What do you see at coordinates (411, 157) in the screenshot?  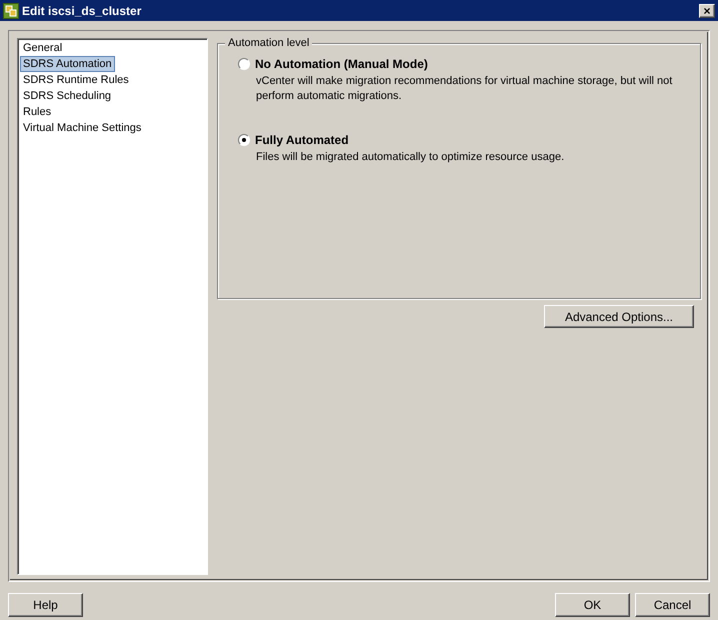 I see `option-description: Files will be migrated automatically to optimize resource usage.` at bounding box center [411, 157].